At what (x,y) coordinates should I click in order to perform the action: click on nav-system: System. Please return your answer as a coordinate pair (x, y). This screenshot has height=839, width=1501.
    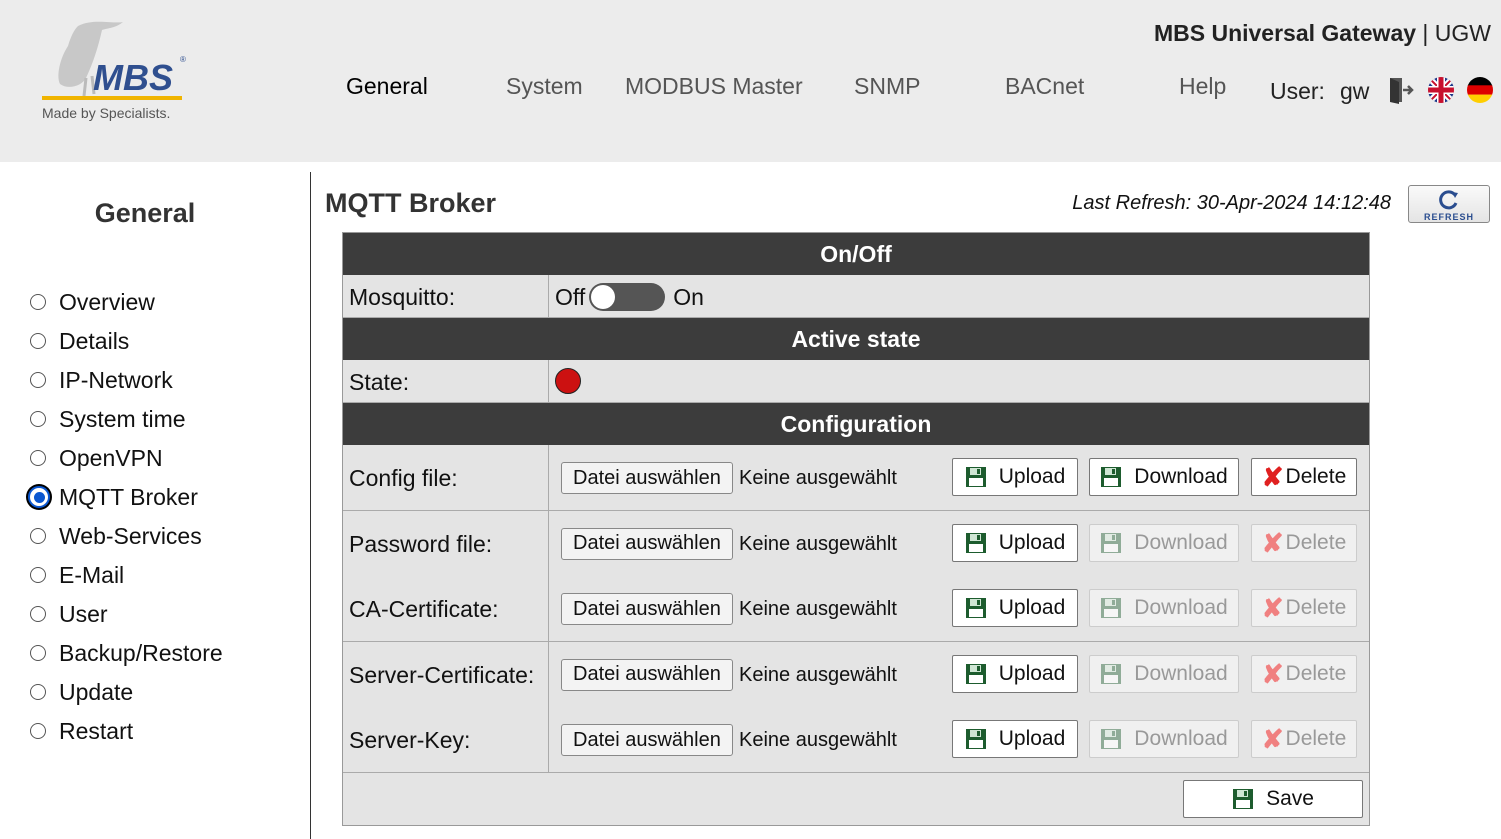
    Looking at the image, I should click on (544, 86).